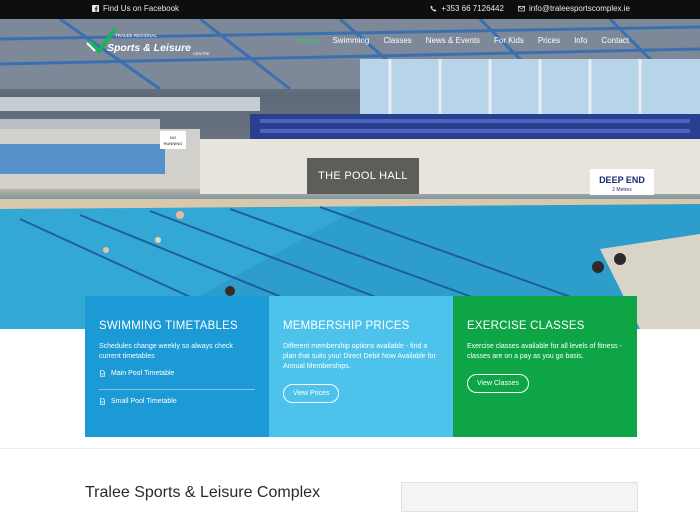 This screenshot has height=512, width=700. Describe the element at coordinates (203, 492) in the screenshot. I see `main-heading: Tralee Sports & Leisure Complex` at that location.